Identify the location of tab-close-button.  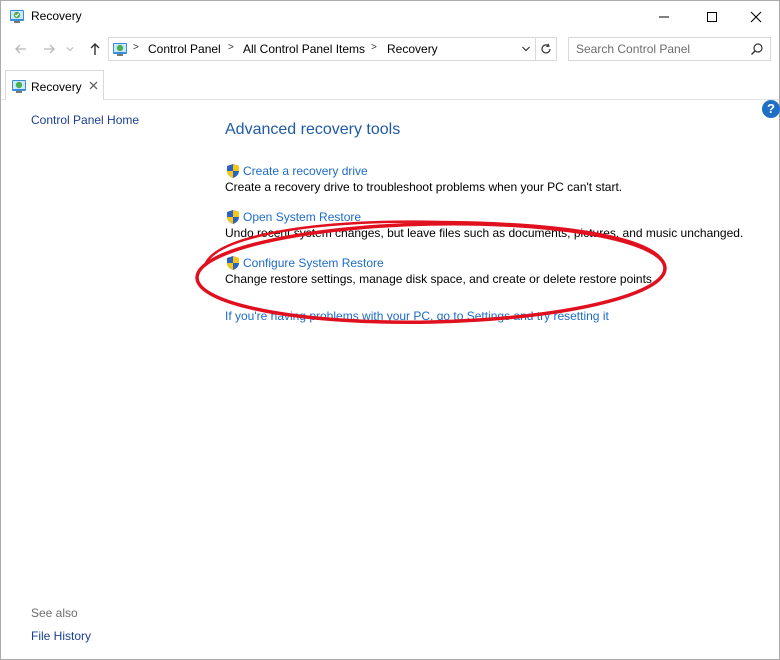
(93, 85).